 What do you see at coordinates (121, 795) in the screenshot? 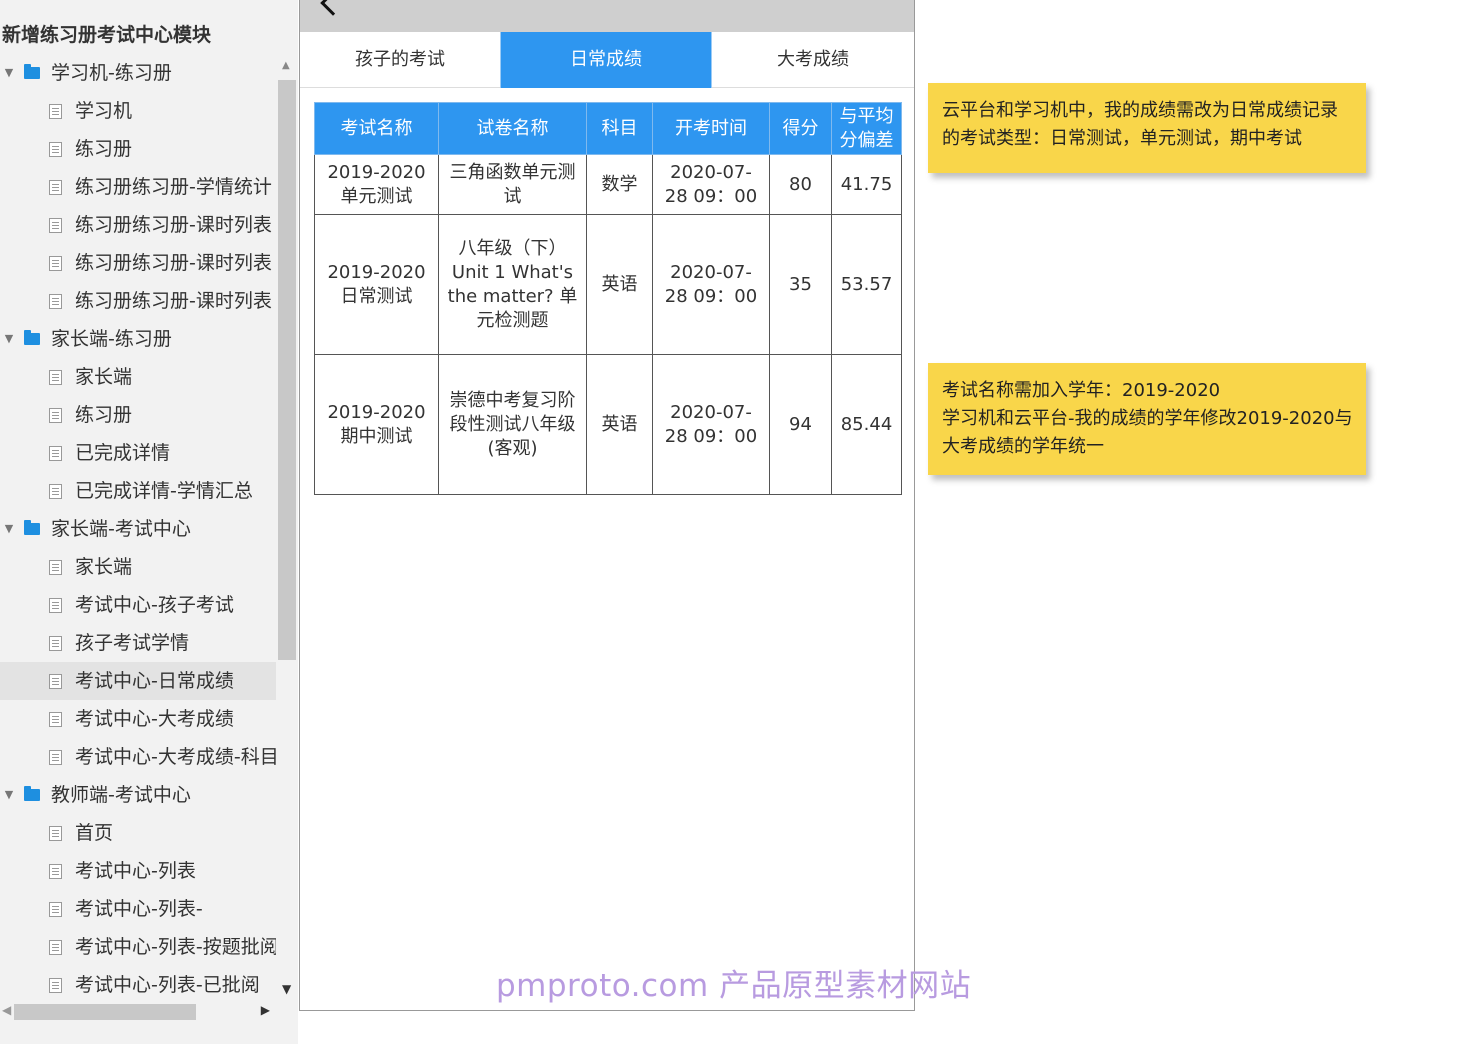
I see `tree-folder-label: 教师端-考试中心` at bounding box center [121, 795].